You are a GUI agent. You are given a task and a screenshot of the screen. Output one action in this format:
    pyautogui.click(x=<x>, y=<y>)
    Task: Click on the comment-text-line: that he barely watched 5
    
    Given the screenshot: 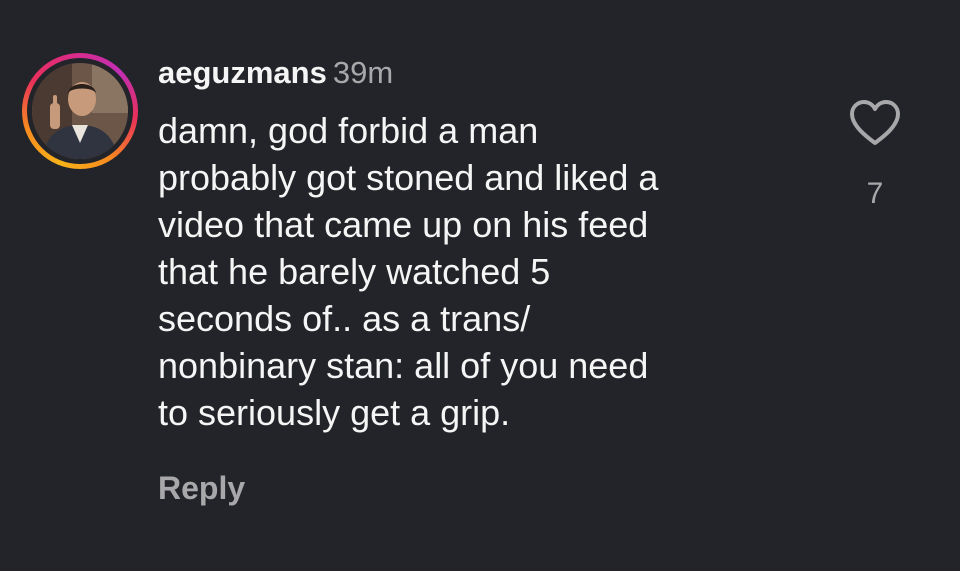 What is the action you would take?
    pyautogui.click(x=354, y=271)
    